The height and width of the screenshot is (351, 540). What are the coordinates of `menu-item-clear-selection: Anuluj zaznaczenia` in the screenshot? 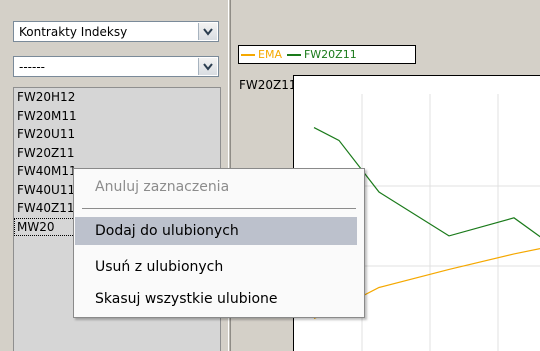 It's located at (216, 187).